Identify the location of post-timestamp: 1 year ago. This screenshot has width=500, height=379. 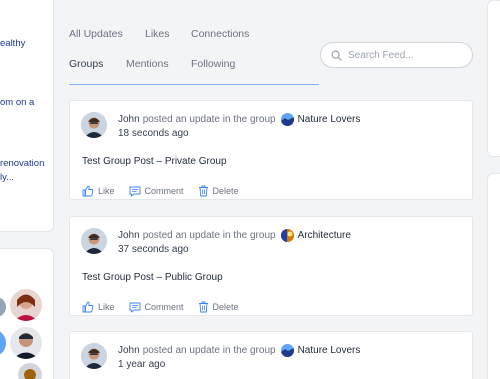
(141, 364).